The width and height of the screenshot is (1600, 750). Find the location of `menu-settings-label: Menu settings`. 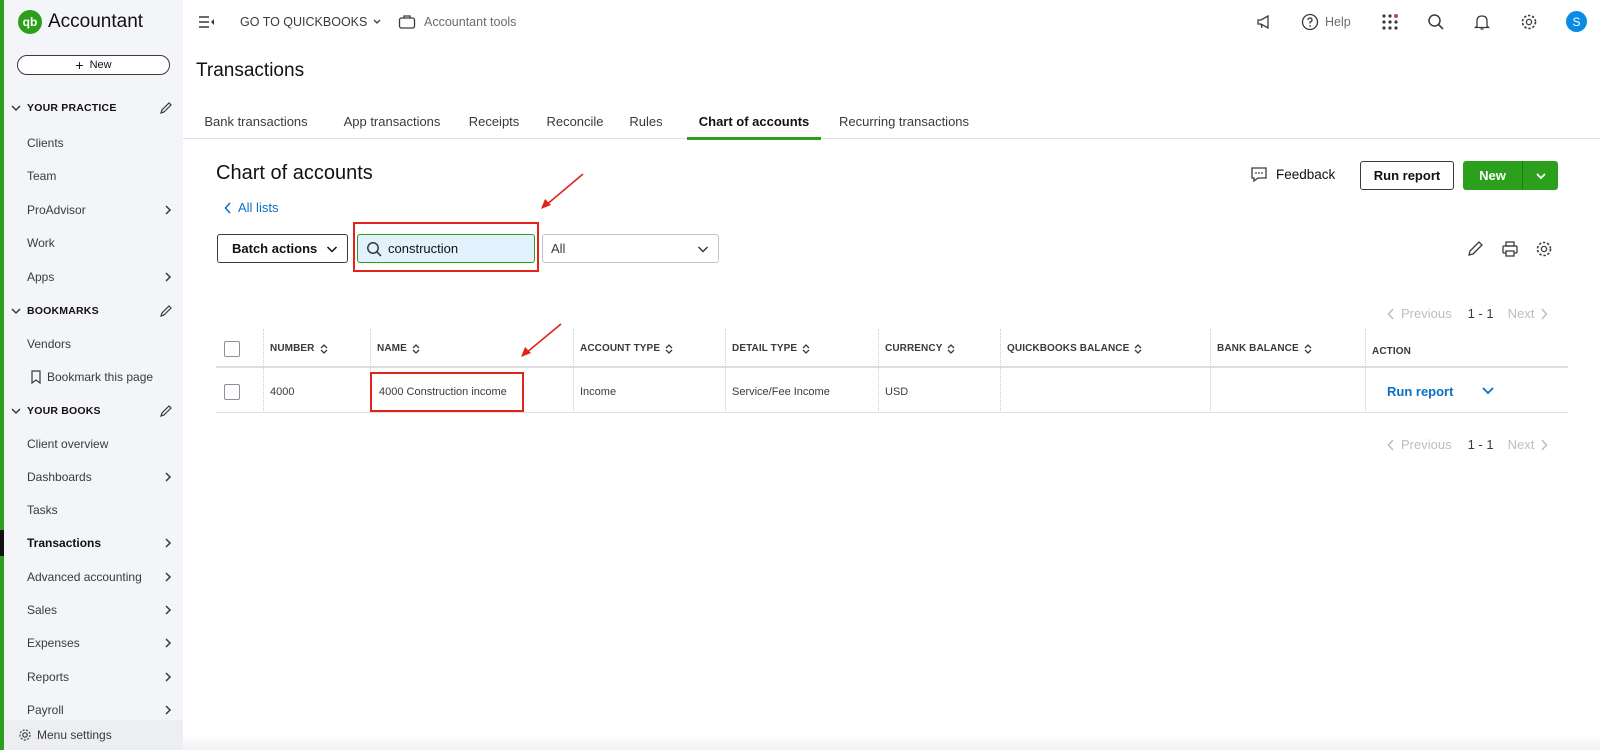

menu-settings-label: Menu settings is located at coordinates (74, 735).